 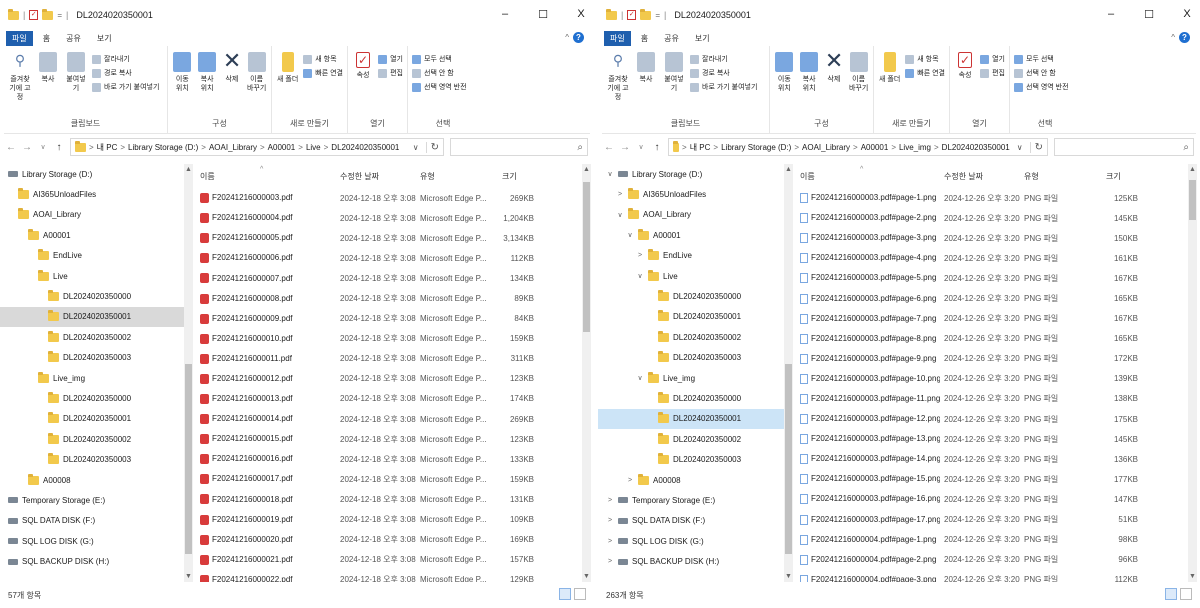 I want to click on maximize-button: ☐, so click(x=1149, y=14).